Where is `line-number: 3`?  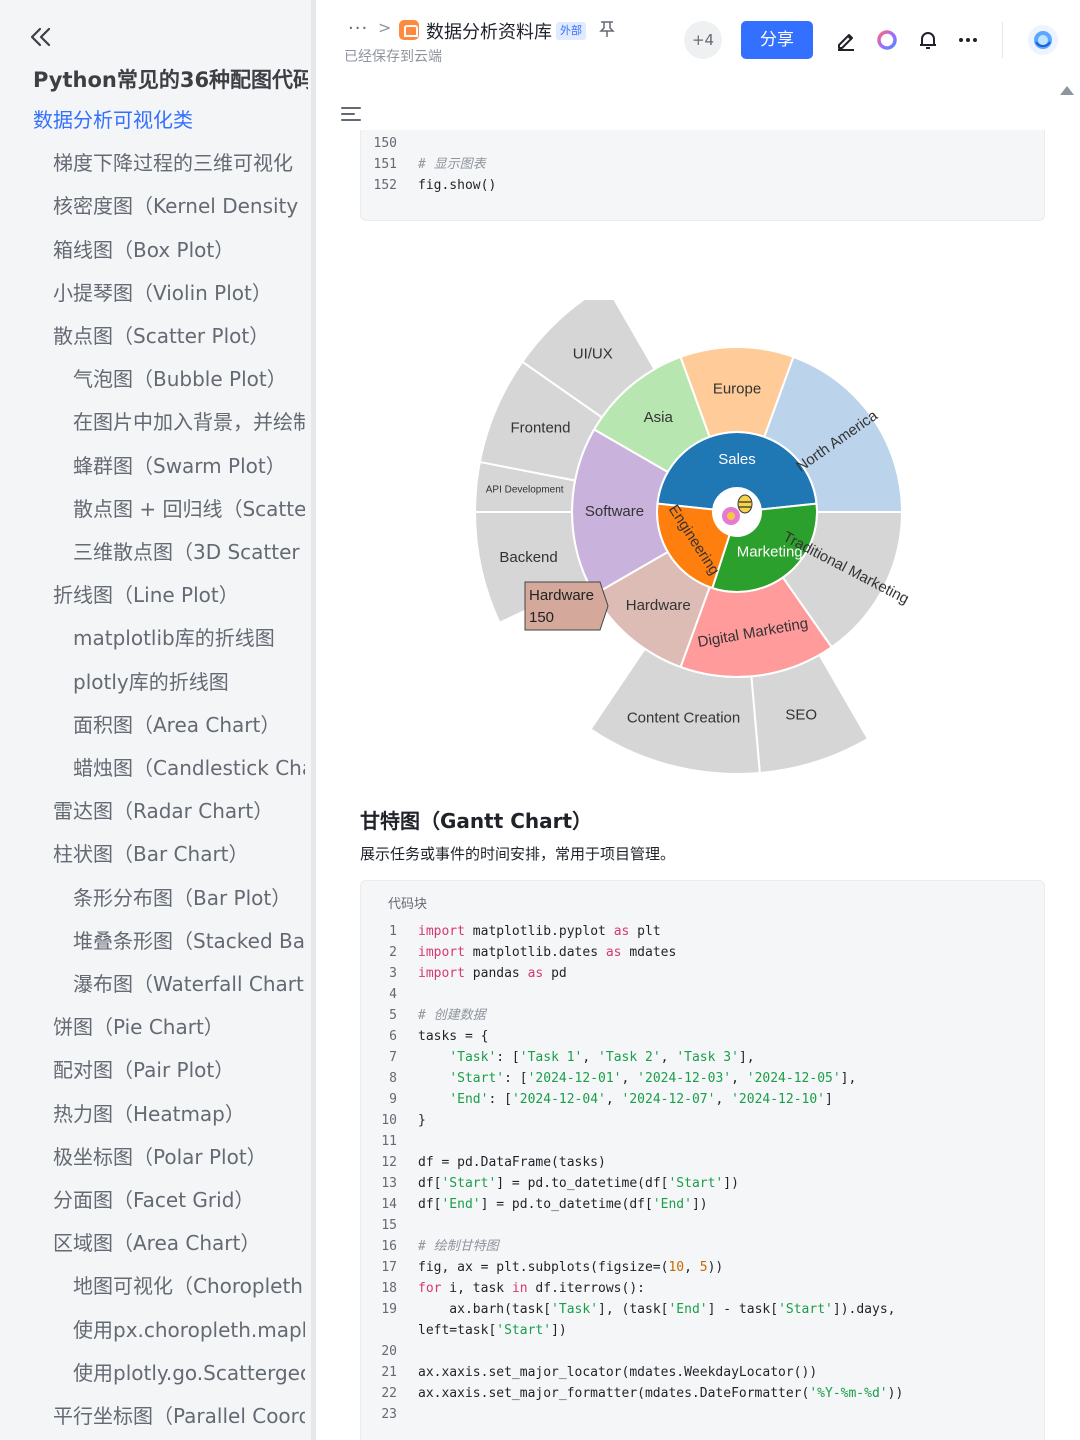
line-number: 3 is located at coordinates (393, 973).